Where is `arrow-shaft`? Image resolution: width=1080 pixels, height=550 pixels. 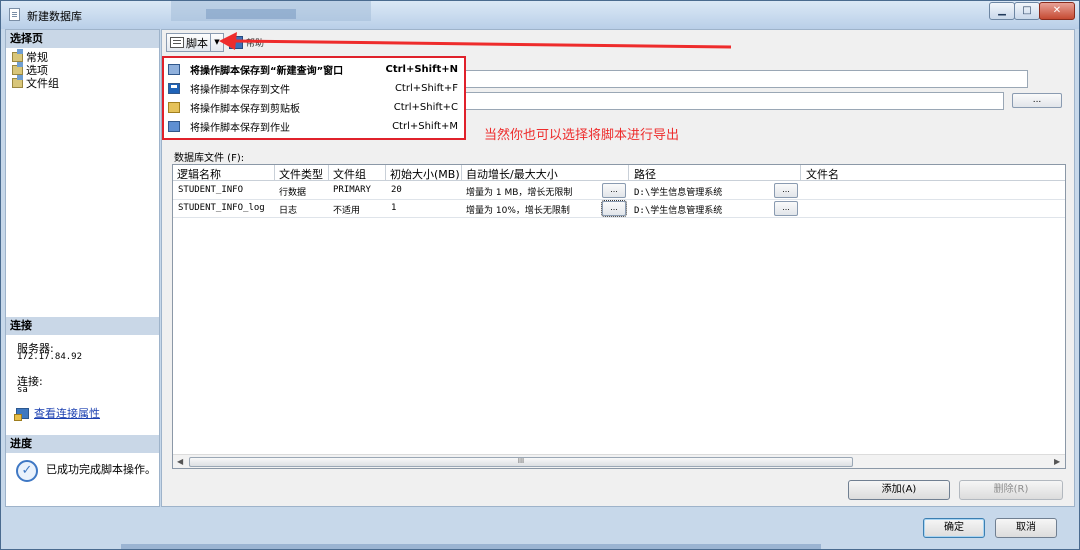 arrow-shaft is located at coordinates (482, 44).